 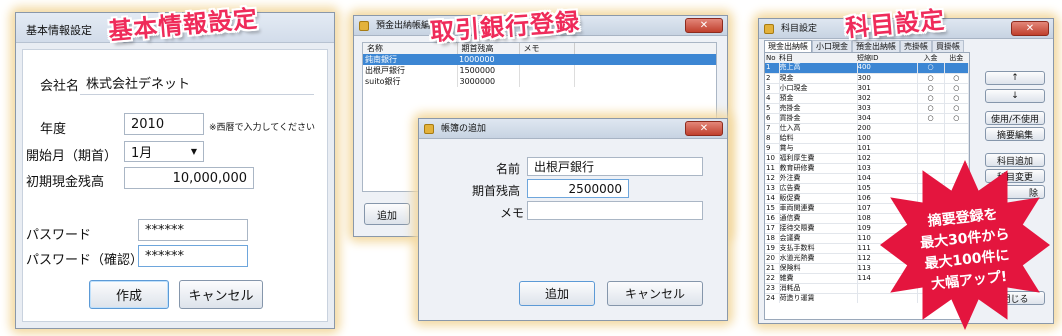 I want to click on cell-name: 販促費, so click(x=818, y=198).